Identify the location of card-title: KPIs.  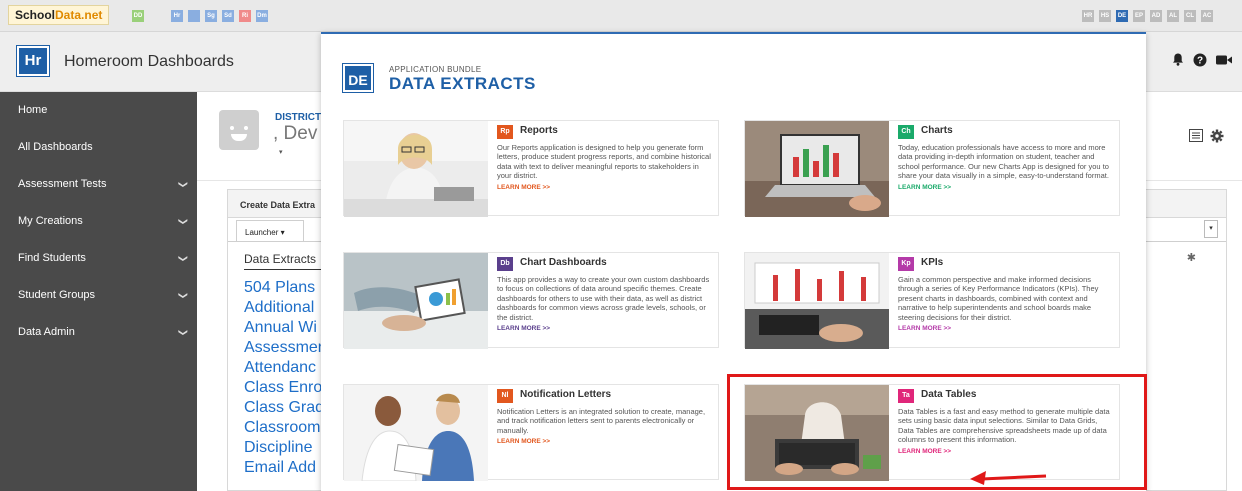
(932, 262).